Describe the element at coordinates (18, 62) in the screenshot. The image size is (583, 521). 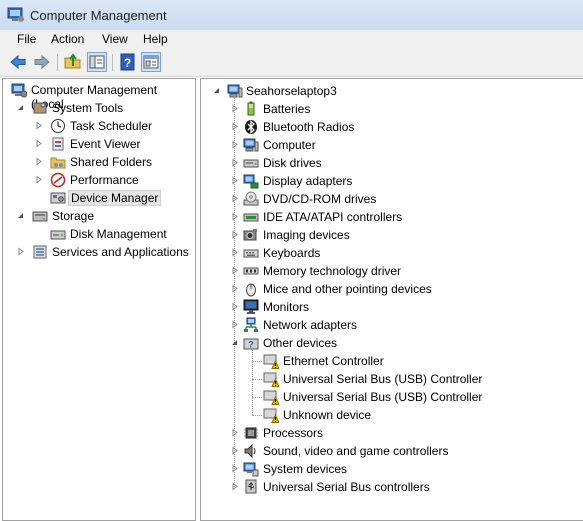
I see `back-icon` at that location.